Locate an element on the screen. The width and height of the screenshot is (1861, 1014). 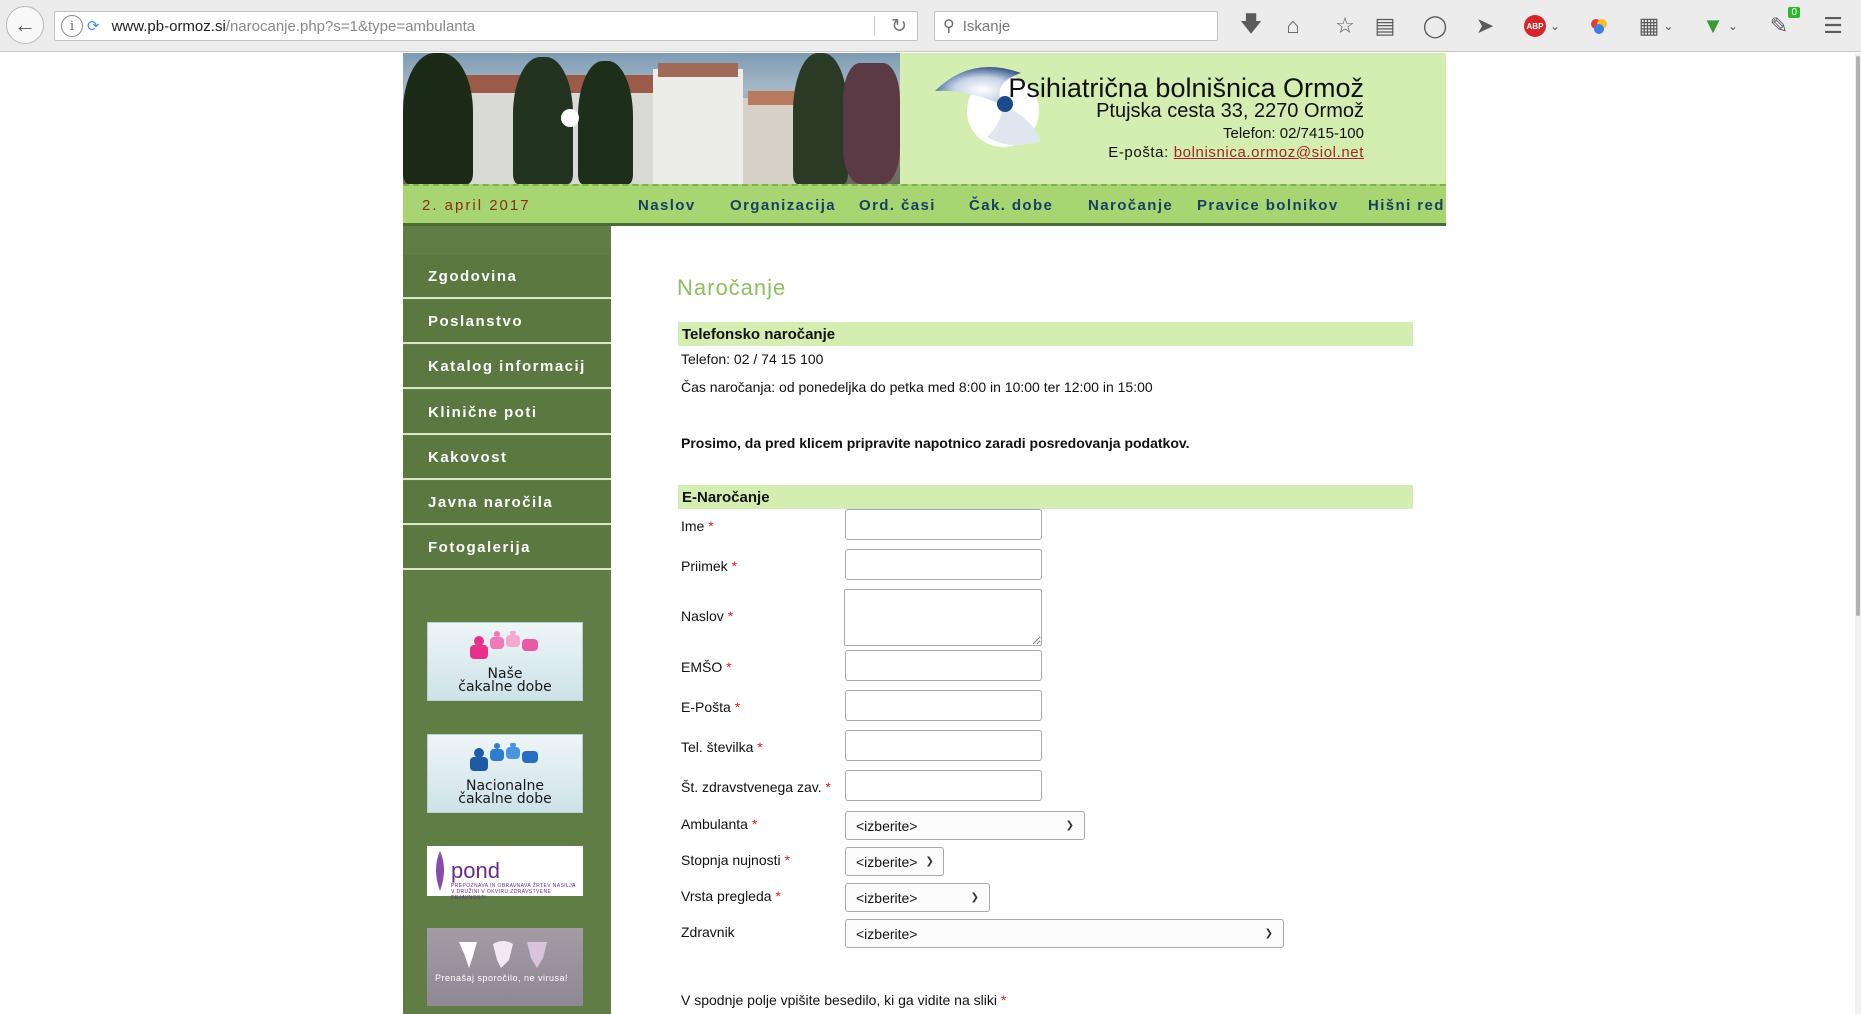
hospital-address: Ptujska cesta 33, 2270 Ormož is located at coordinates (1230, 111).